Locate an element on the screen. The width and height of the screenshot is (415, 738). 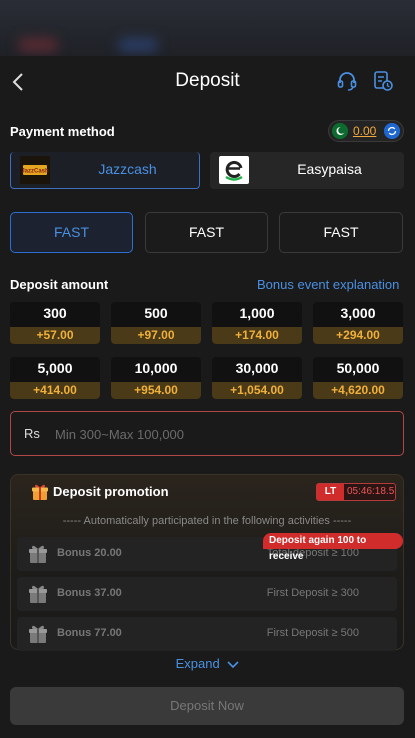
currency-label: Rs is located at coordinates (32, 433).